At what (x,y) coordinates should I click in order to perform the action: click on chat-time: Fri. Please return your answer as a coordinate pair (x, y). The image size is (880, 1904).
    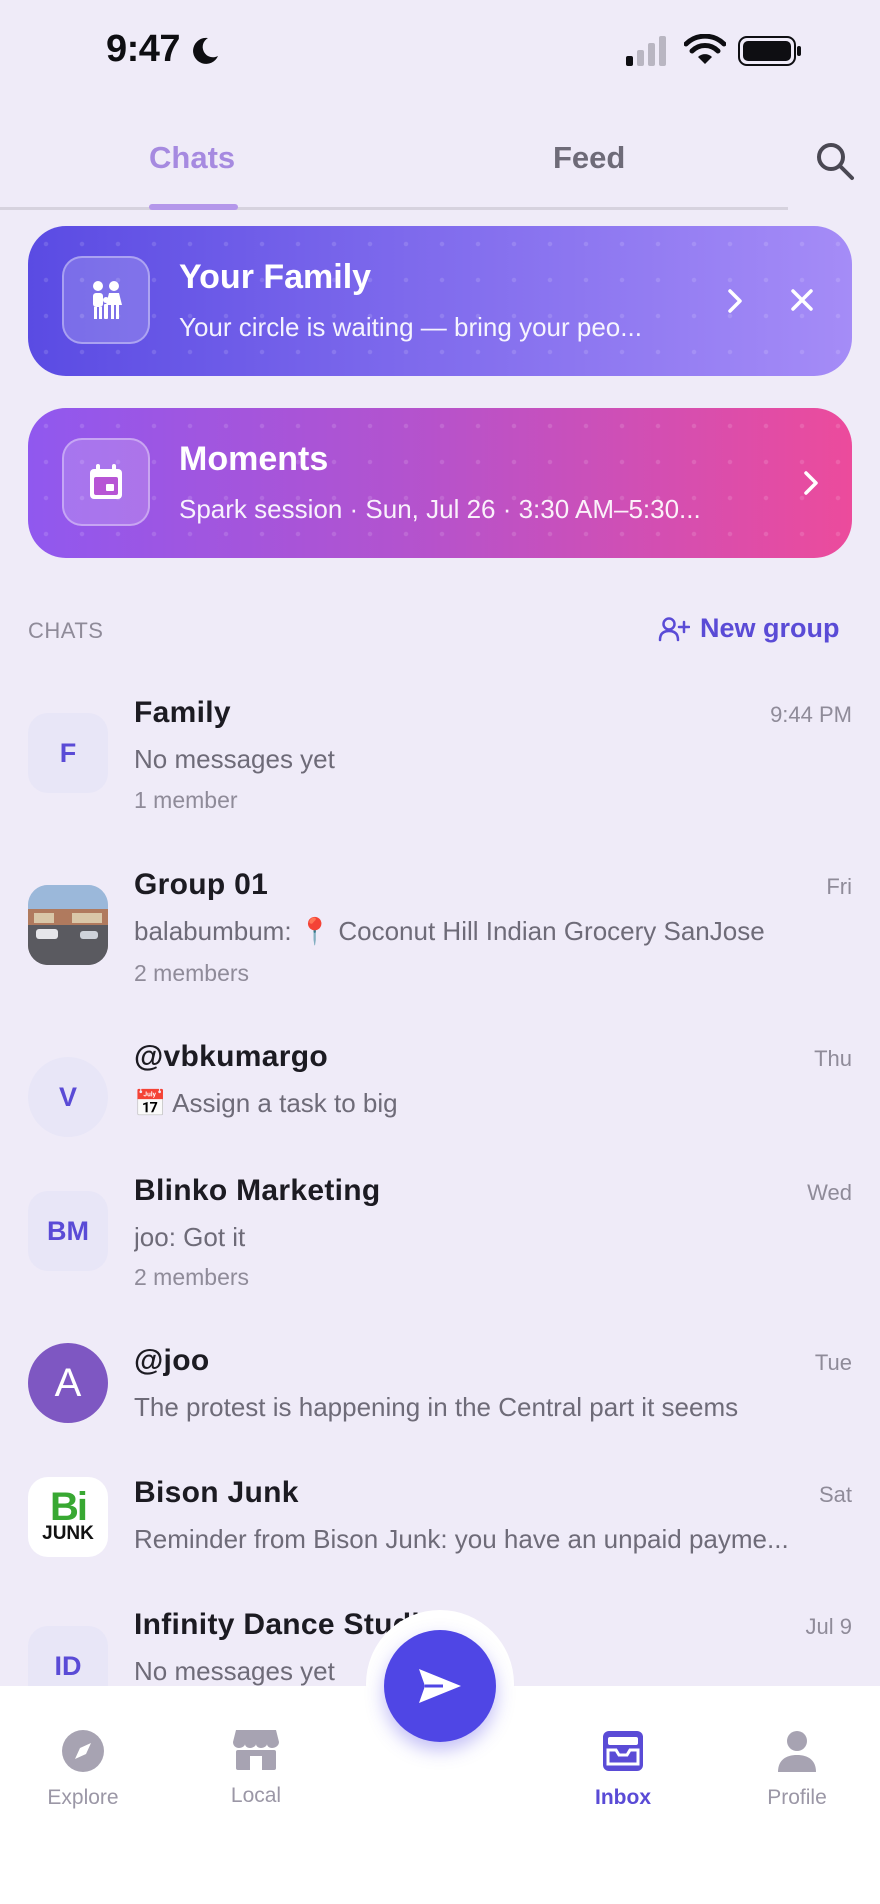
    Looking at the image, I should click on (839, 886).